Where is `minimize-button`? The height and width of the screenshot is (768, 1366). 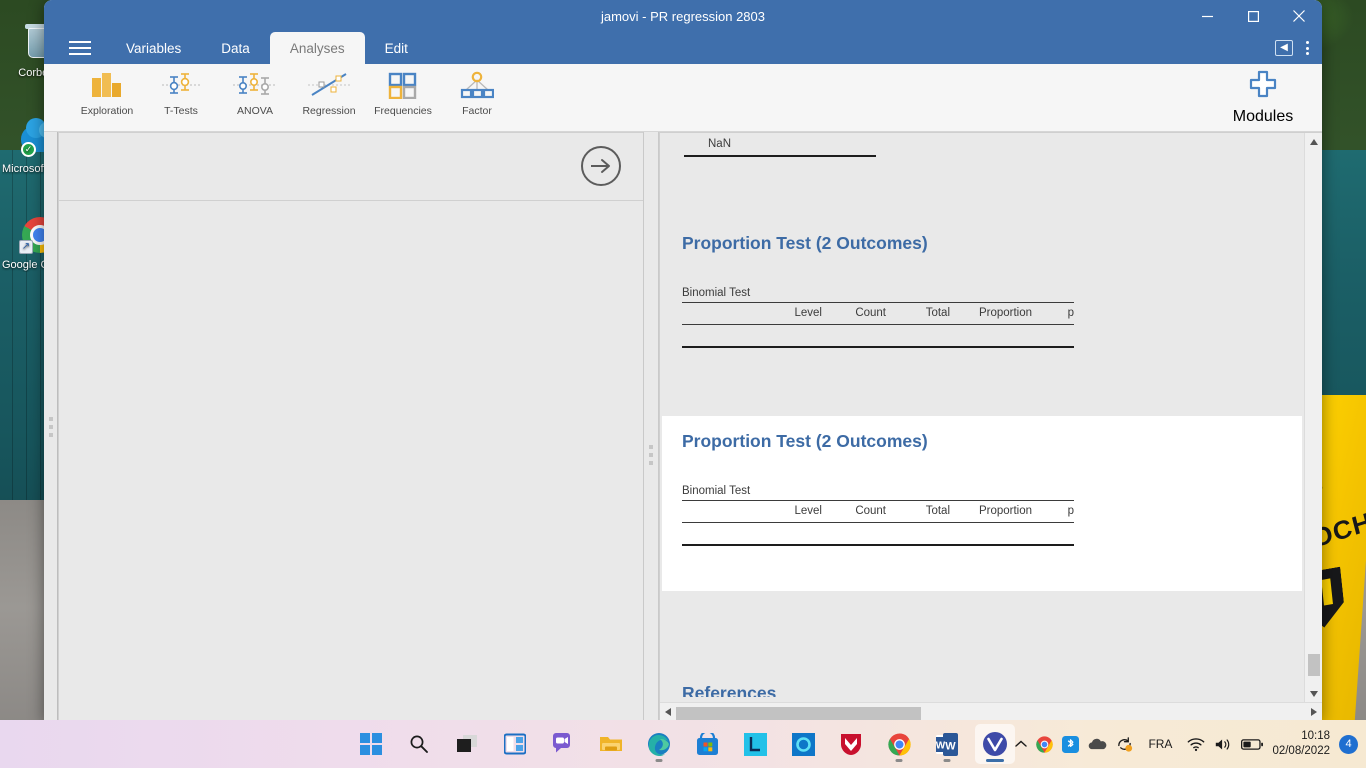 minimize-button is located at coordinates (1207, 16).